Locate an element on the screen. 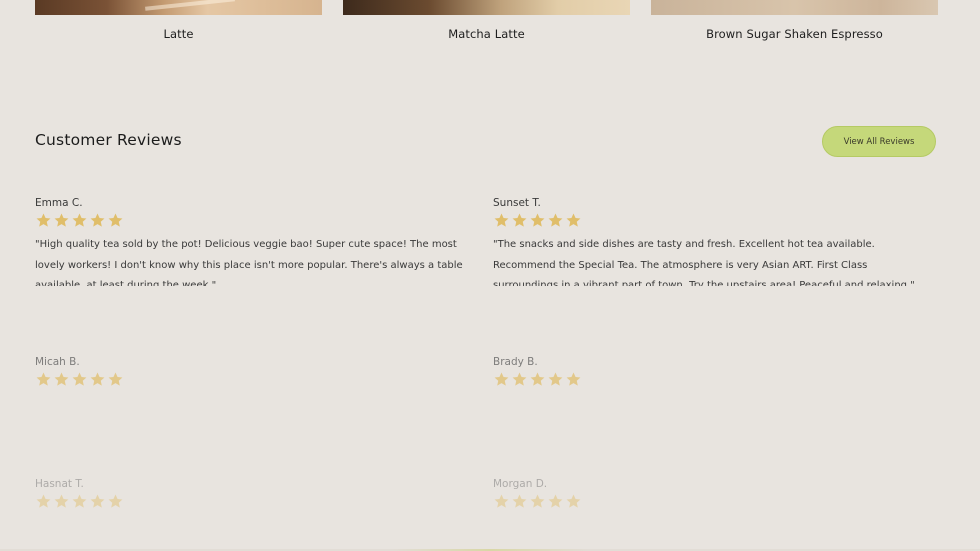 This screenshot has width=980, height=551. review-author: Sunset T. is located at coordinates (517, 203).